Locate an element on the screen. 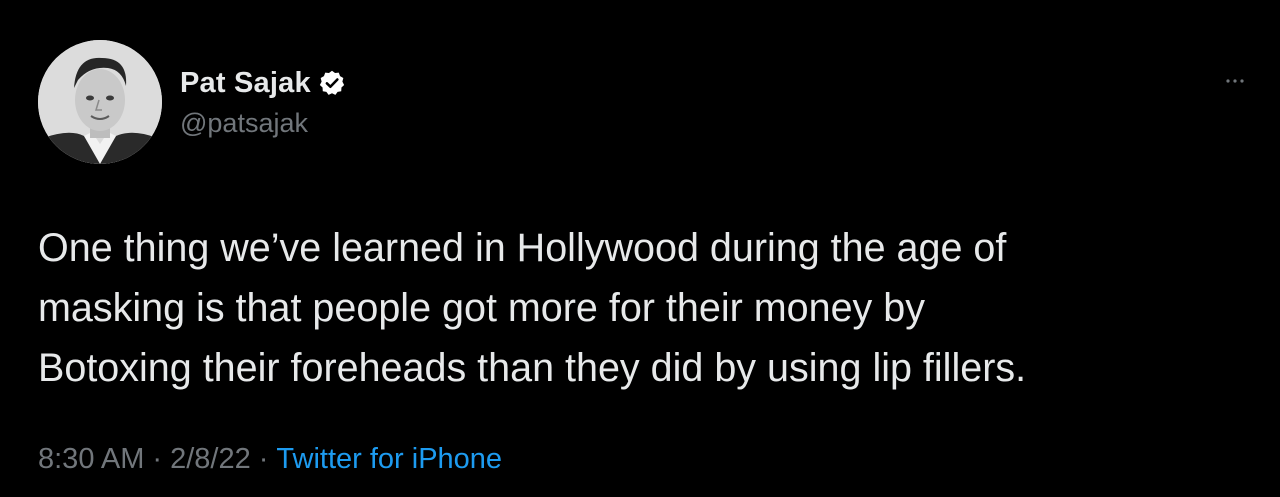 This screenshot has height=497, width=1280. user-portrait-avatar is located at coordinates (100, 102).